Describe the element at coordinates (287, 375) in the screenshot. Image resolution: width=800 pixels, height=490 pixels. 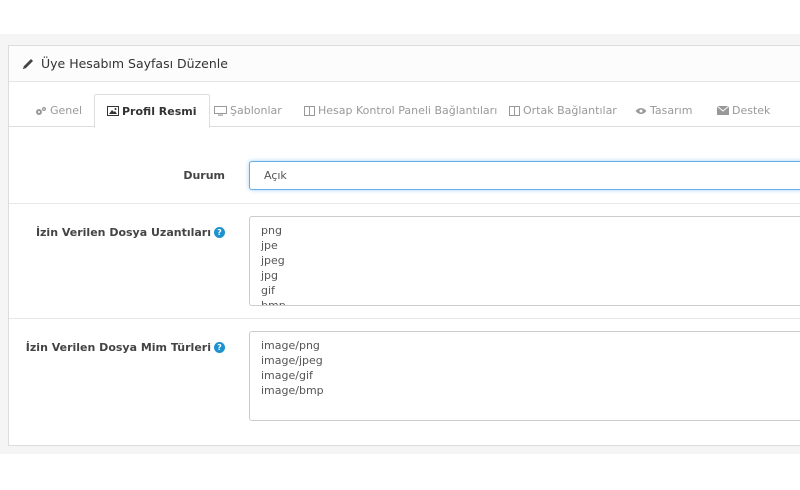
I see `mime-line: image/gif` at that location.